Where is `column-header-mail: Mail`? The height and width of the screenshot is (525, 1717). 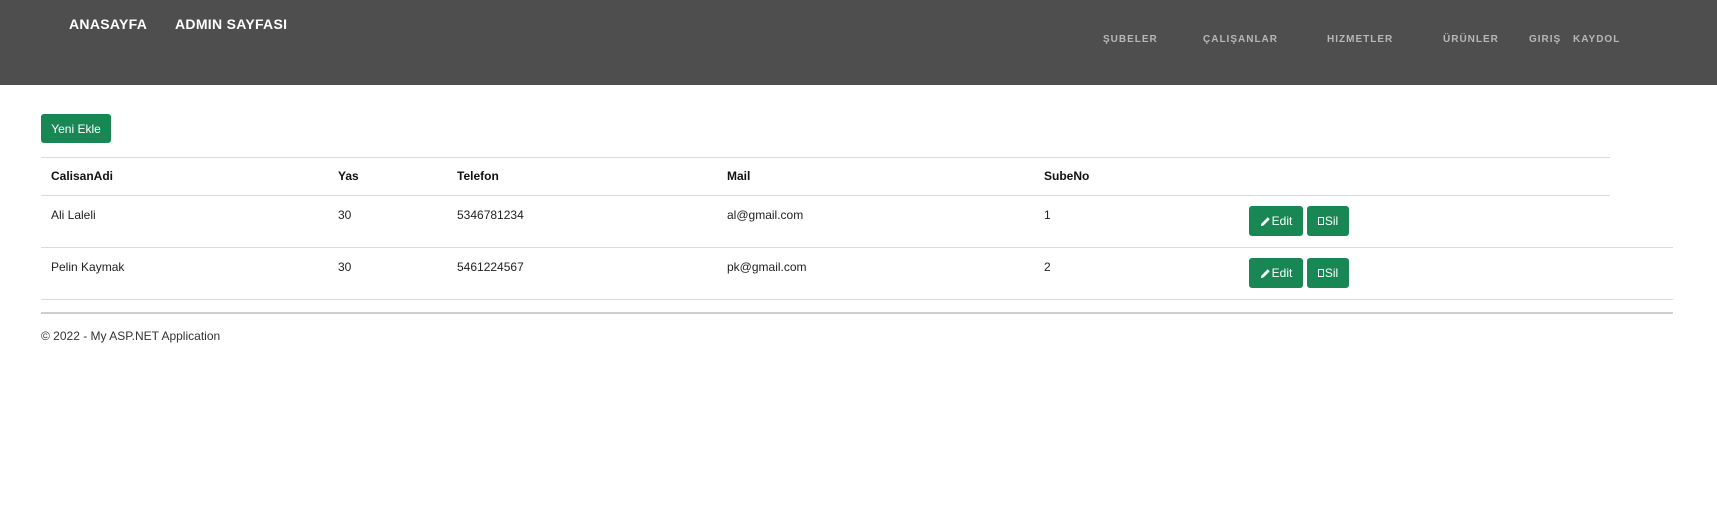
column-header-mail: Mail is located at coordinates (739, 176).